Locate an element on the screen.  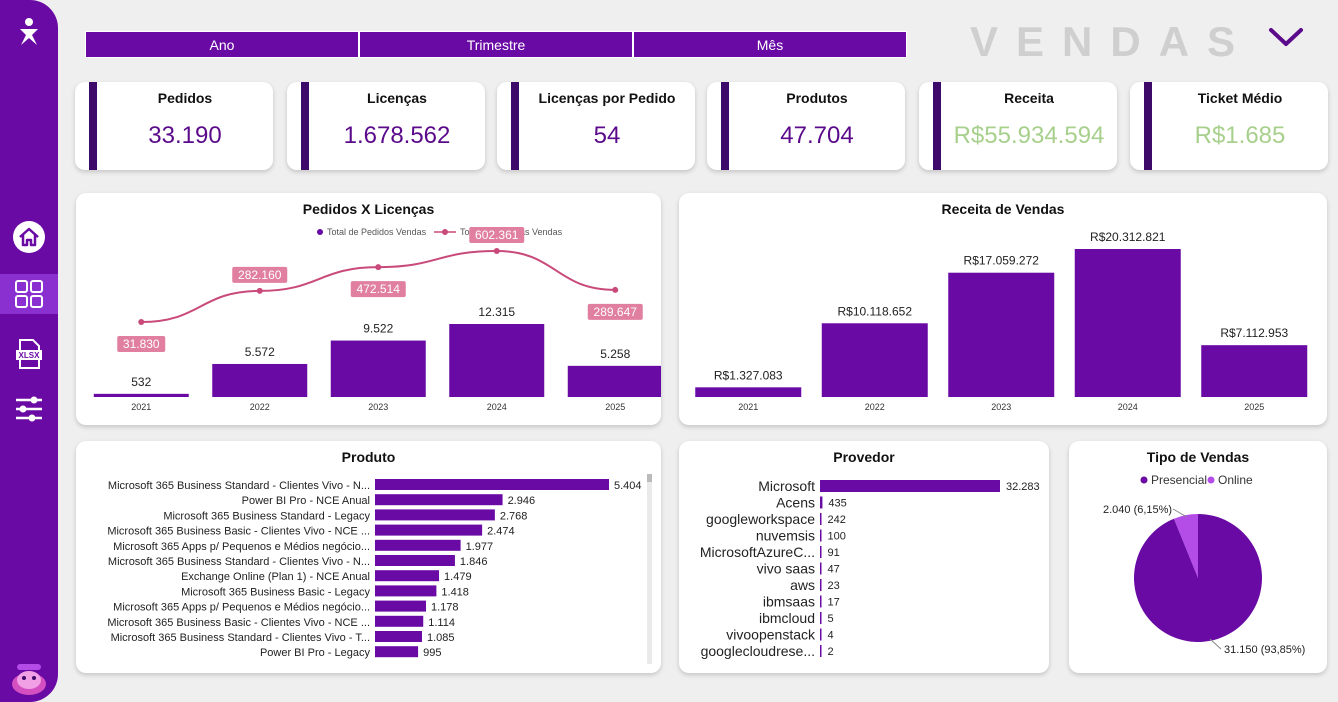
line-data-label: 472.514 is located at coordinates (379, 289).